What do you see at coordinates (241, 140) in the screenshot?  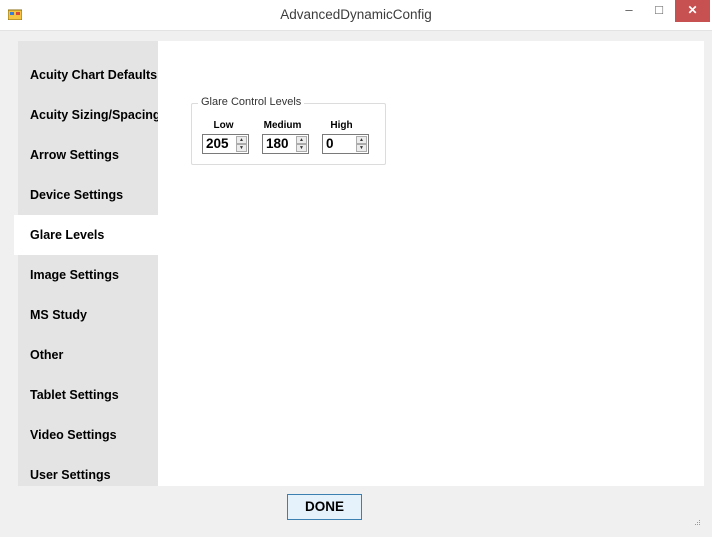 I see `low-up-arrow-icon: ▲` at bounding box center [241, 140].